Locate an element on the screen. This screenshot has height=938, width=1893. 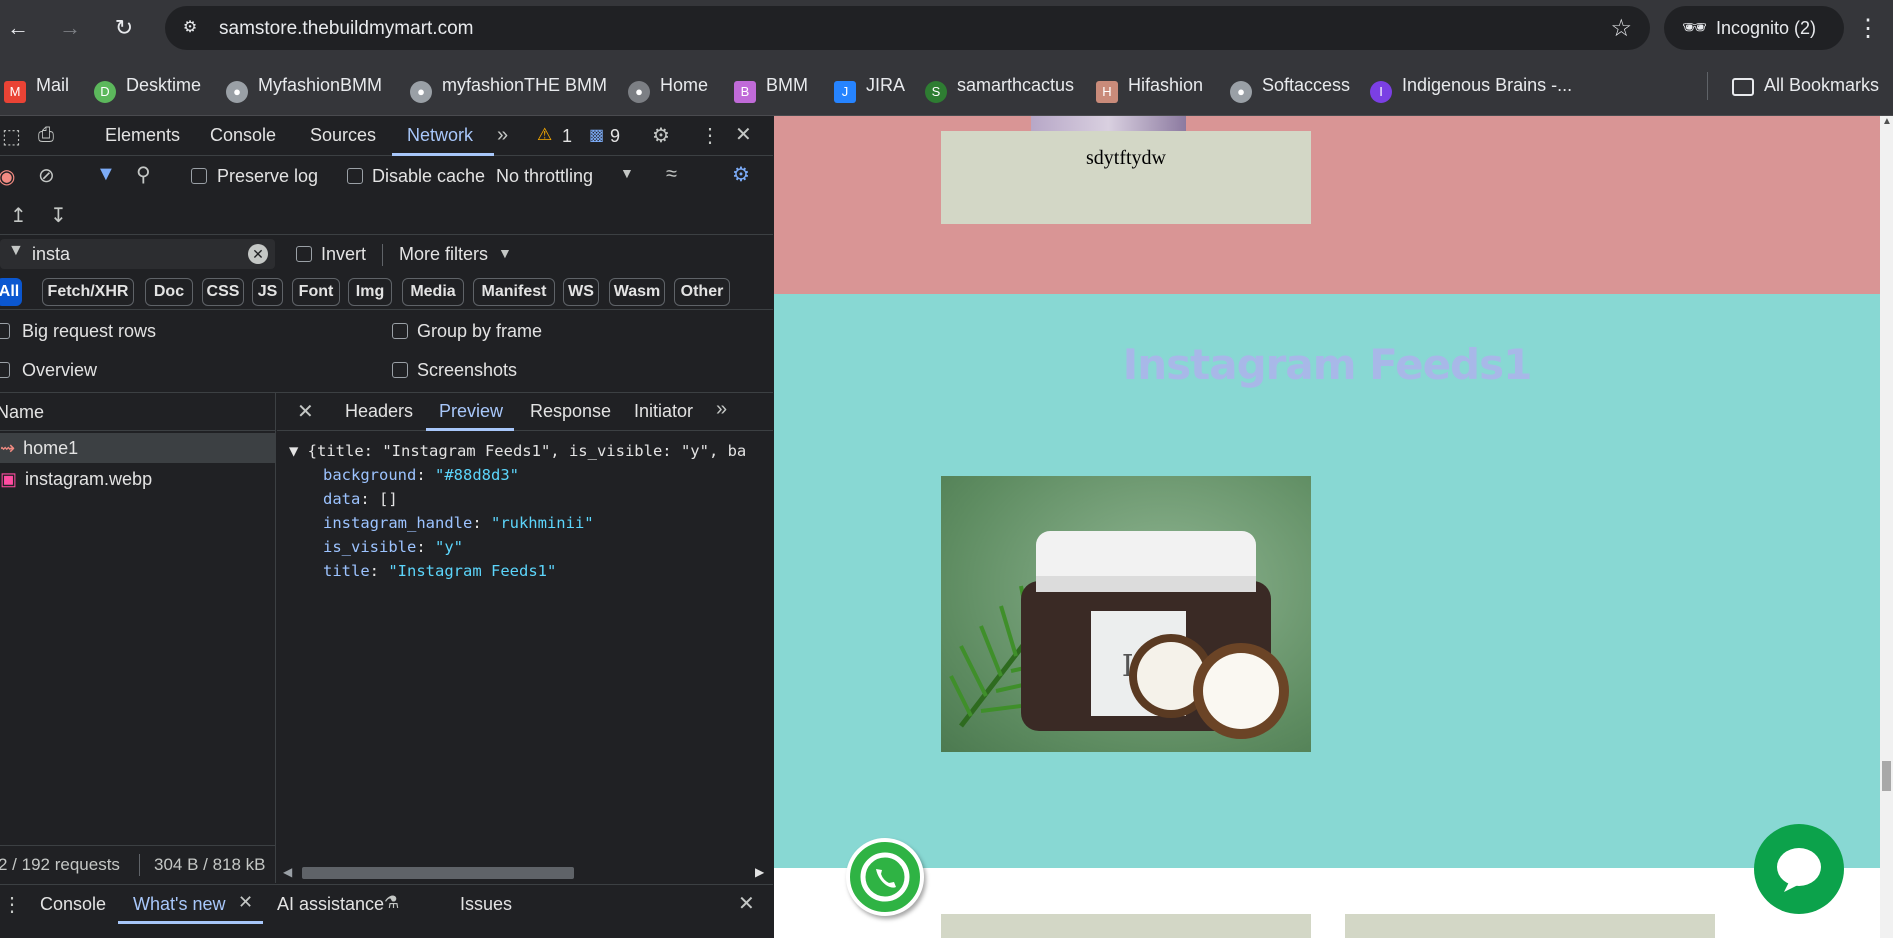
close-detail-icon: ✕ is located at coordinates (305, 411).